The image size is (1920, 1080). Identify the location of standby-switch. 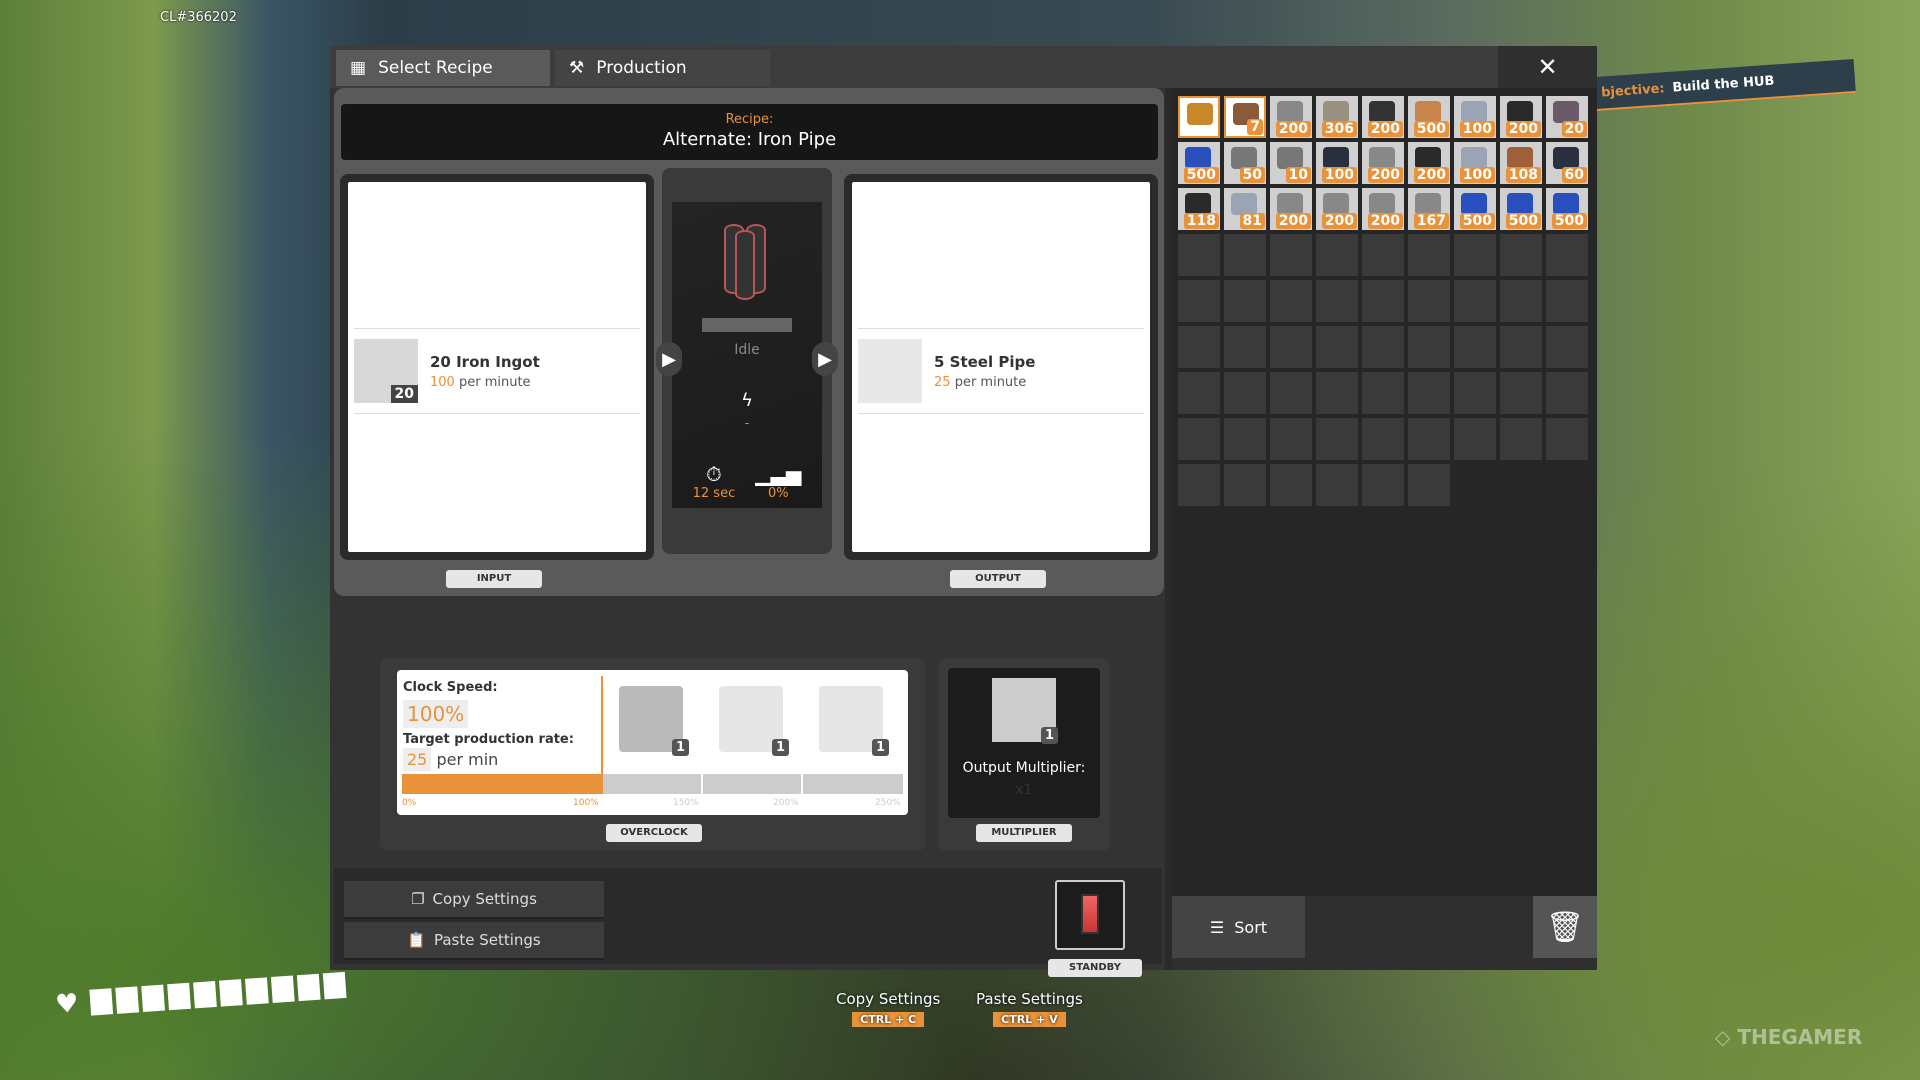
(1090, 915).